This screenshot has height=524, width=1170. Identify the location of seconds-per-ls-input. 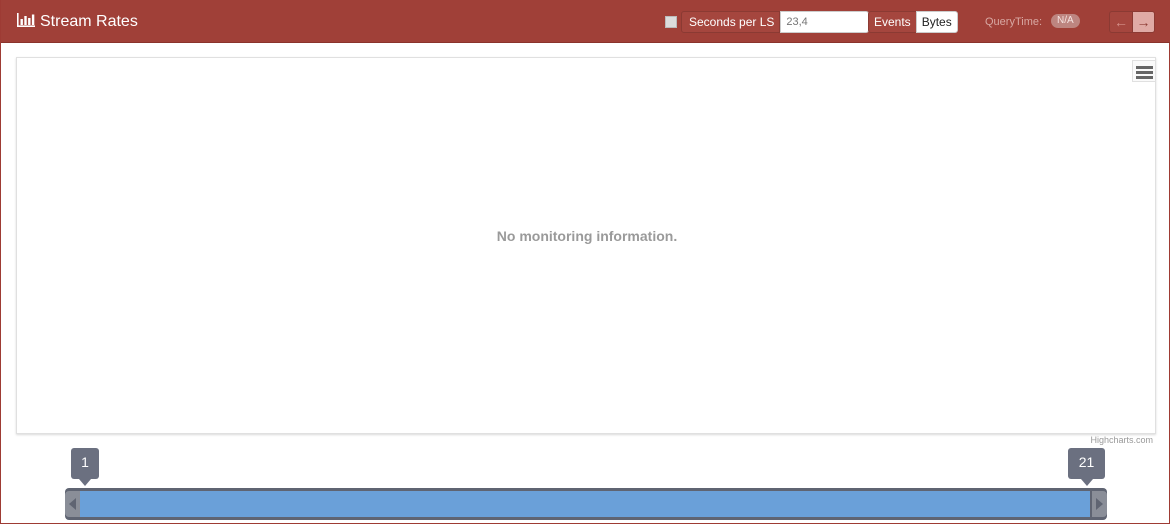
(825, 22).